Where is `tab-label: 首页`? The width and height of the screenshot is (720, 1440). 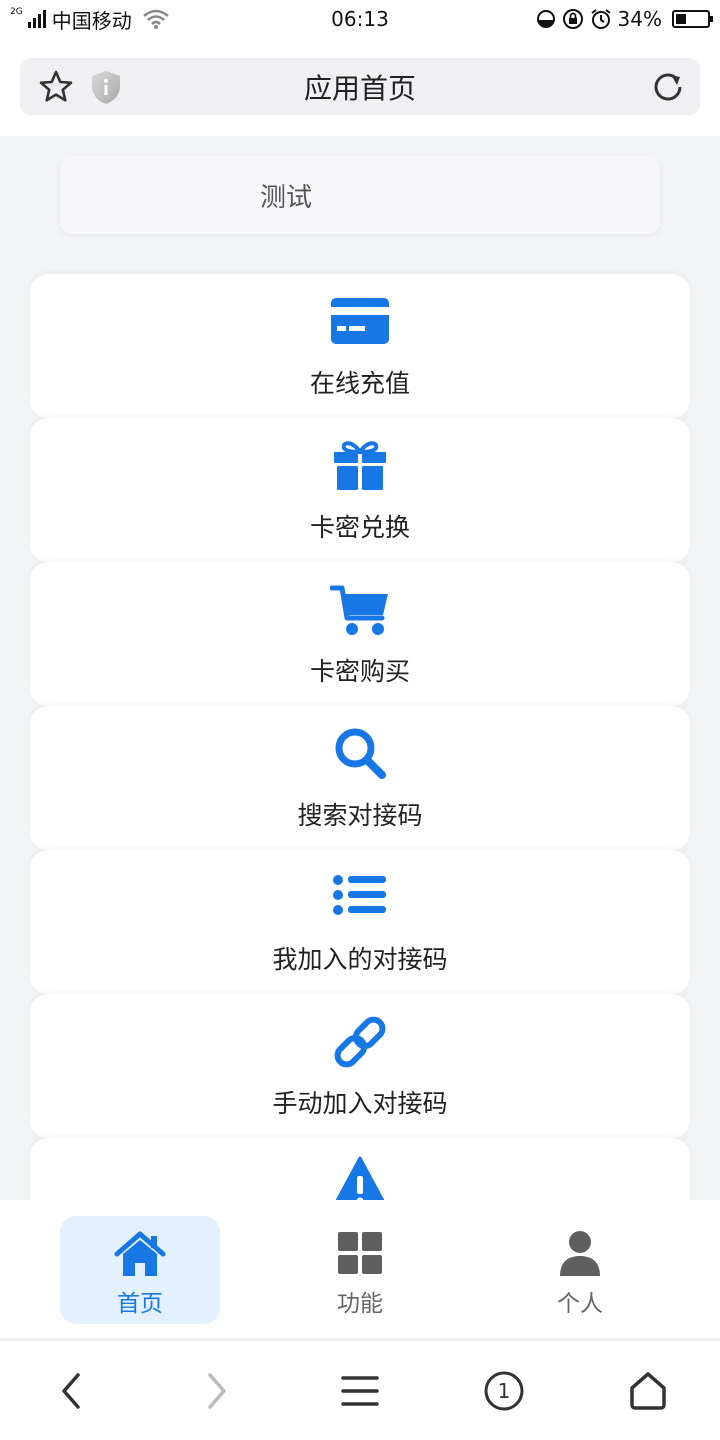 tab-label: 首页 is located at coordinates (140, 1304).